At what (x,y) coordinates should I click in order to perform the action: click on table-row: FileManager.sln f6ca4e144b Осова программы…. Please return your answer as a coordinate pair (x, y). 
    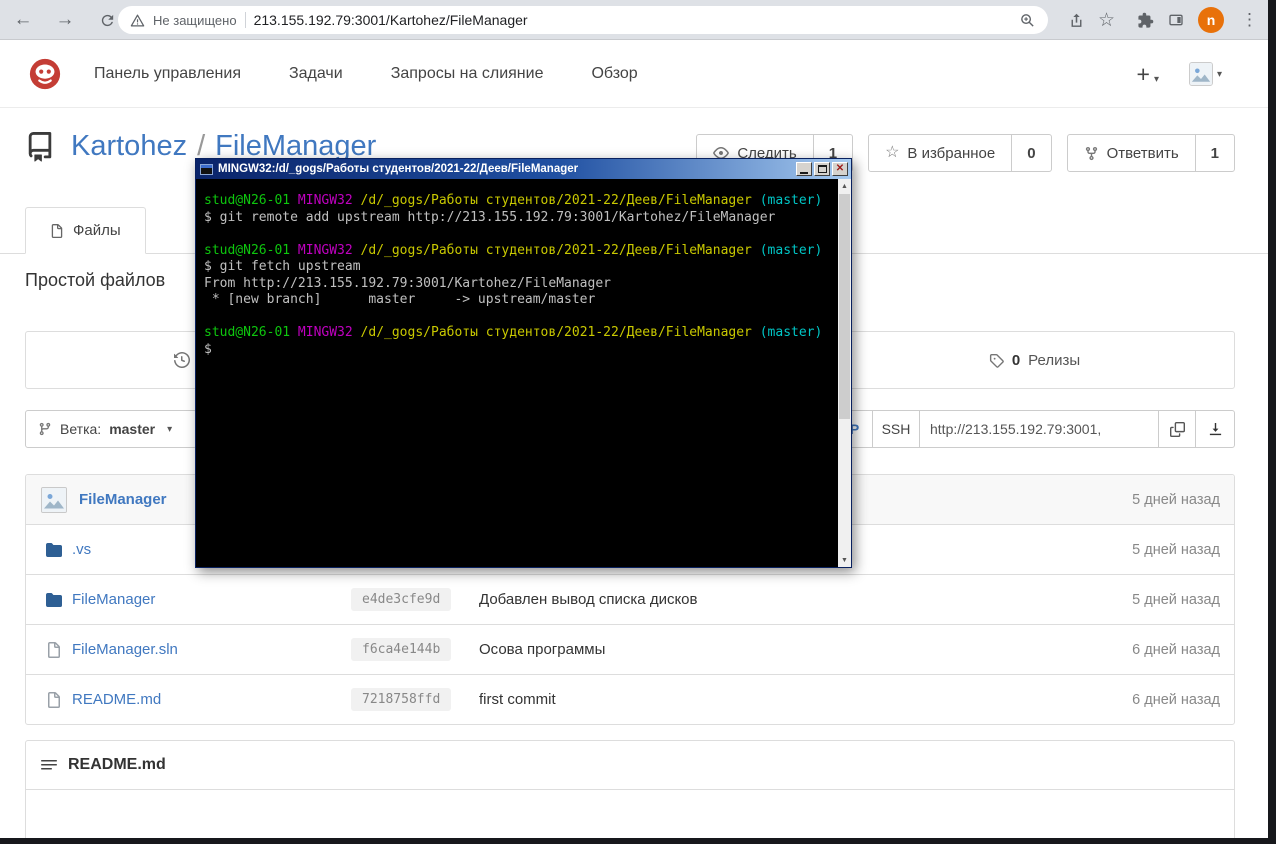
    Looking at the image, I should click on (630, 649).